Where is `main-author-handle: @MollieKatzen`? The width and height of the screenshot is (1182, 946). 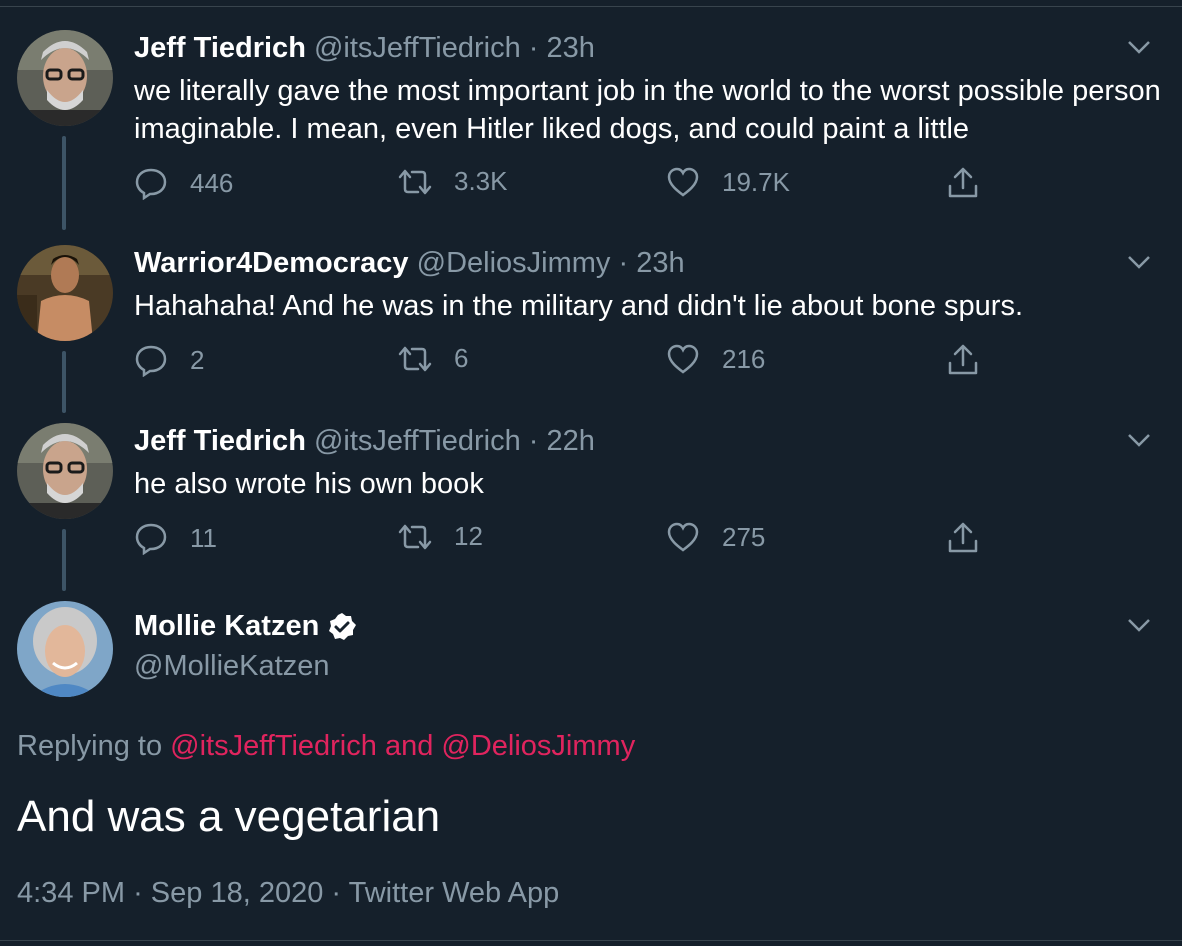
main-author-handle: @MollieKatzen is located at coordinates (231, 666).